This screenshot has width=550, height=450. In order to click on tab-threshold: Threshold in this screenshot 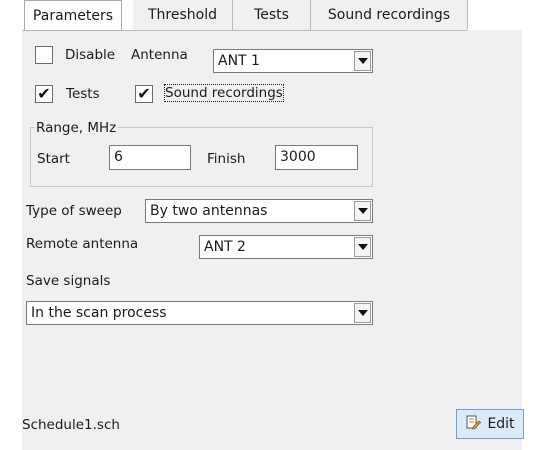, I will do `click(183, 15)`.